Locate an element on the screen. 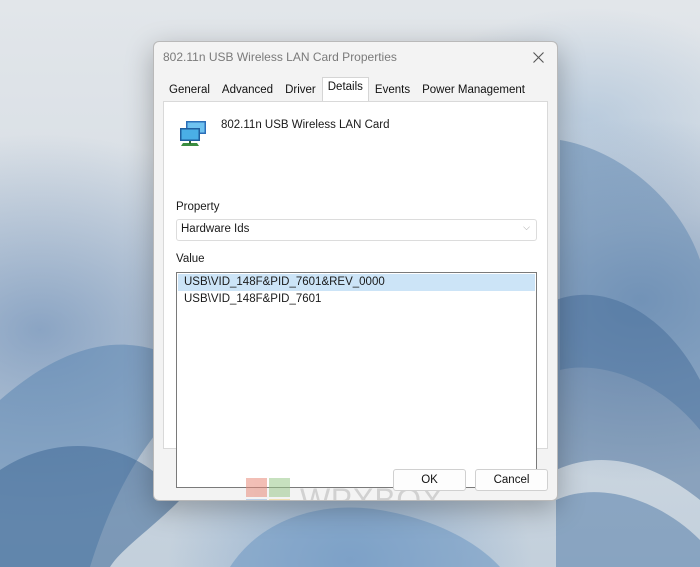 The image size is (700, 567). dialog-title: 802.11n USB Wireless LAN Card Properties is located at coordinates (280, 57).